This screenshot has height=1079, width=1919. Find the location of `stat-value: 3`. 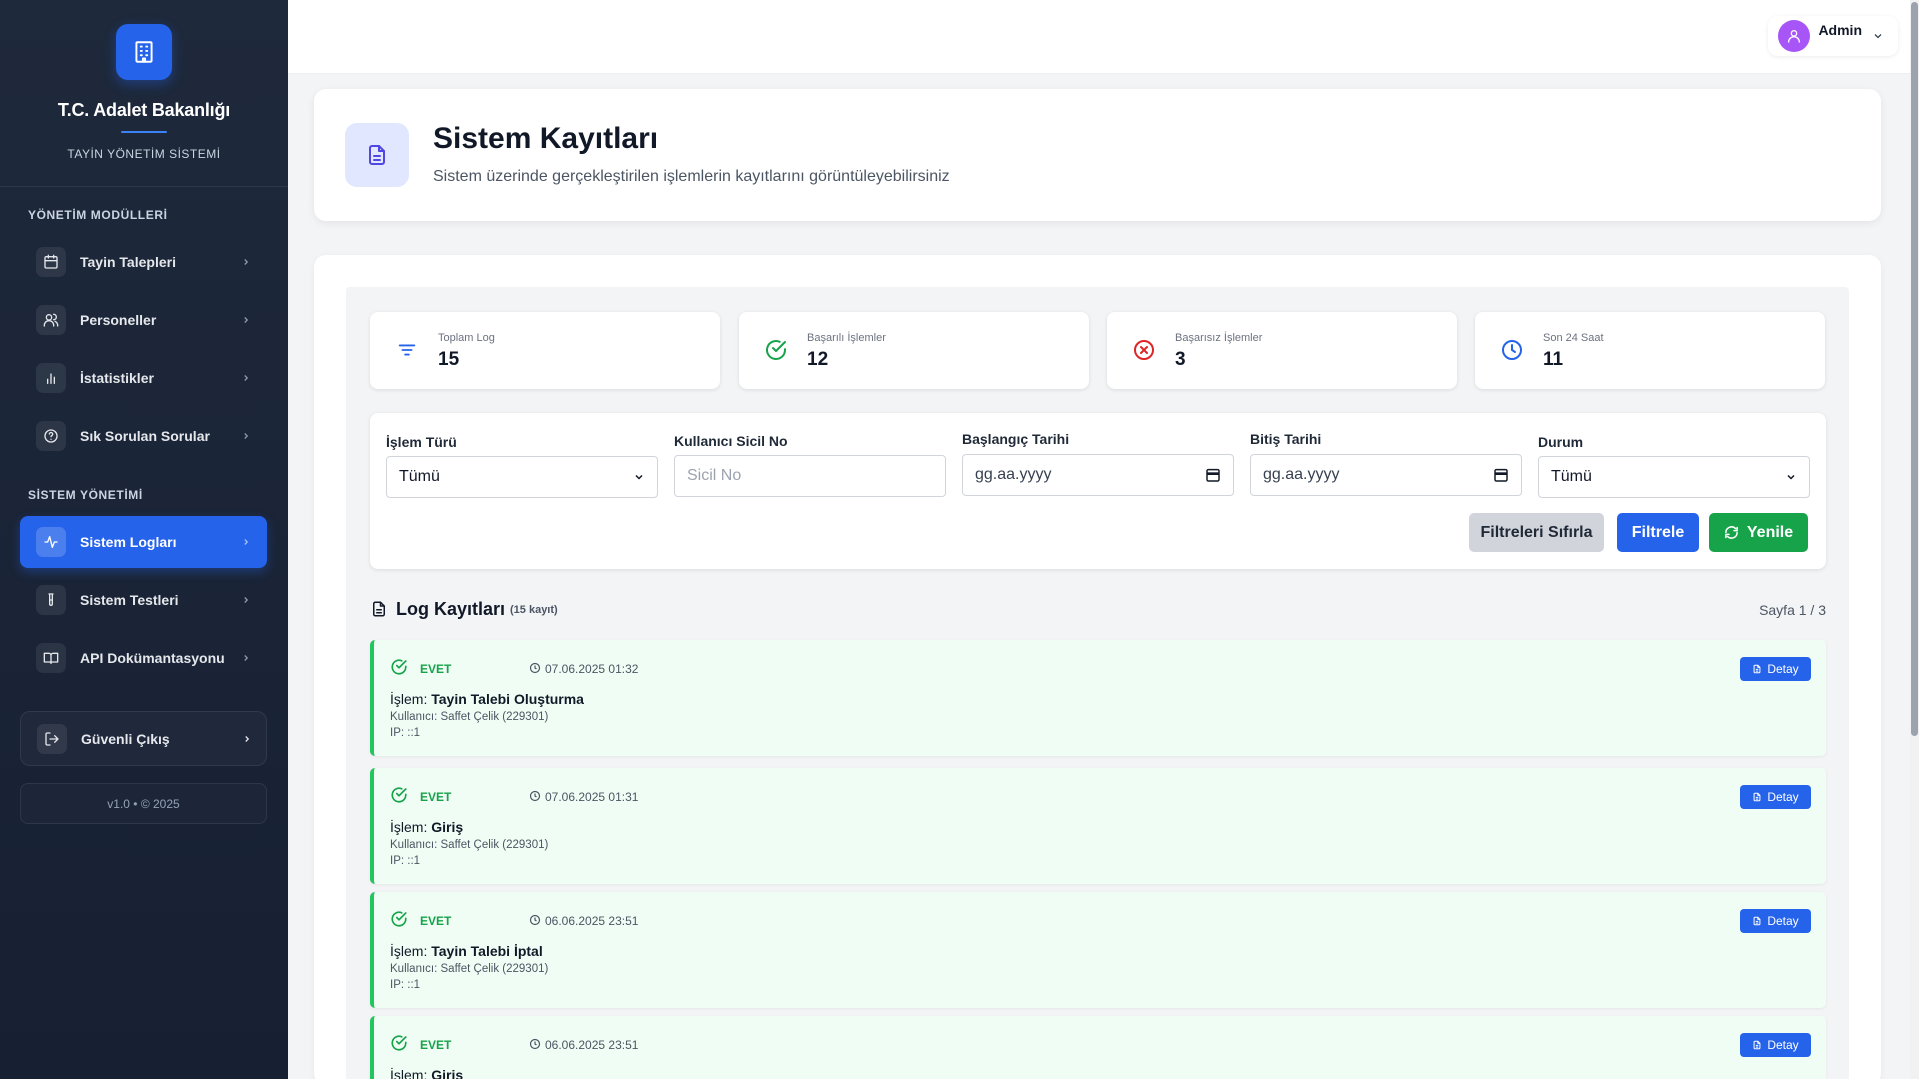

stat-value: 3 is located at coordinates (1180, 359).